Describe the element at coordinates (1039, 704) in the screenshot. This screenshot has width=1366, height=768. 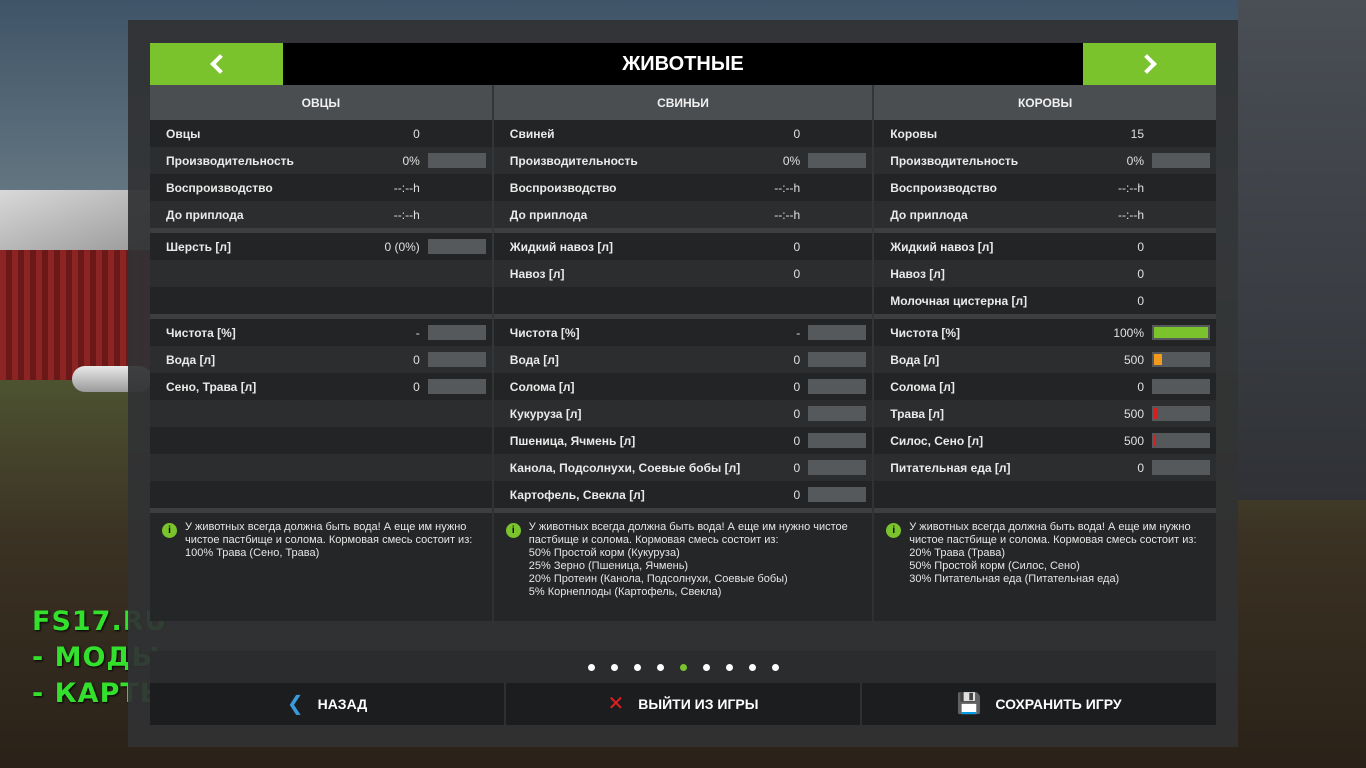
I see `save-game-button: 💾 СОХРАНИТЬ ИГРУ` at that location.